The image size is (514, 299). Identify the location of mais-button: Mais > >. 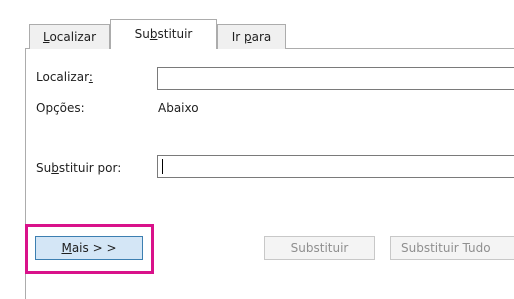
(89, 248).